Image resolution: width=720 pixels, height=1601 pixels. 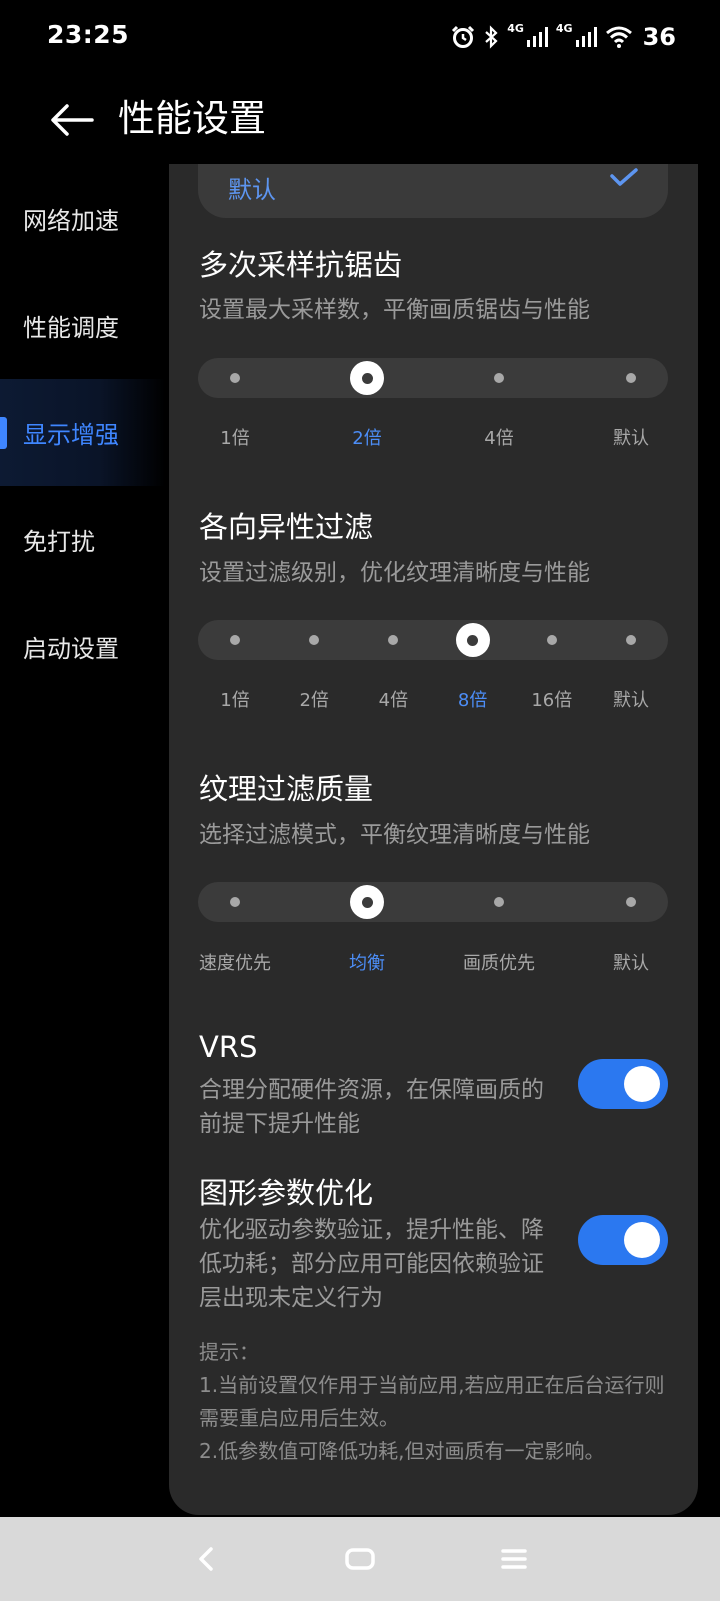 What do you see at coordinates (228, 1047) in the screenshot?
I see `vrs-title: VRS` at bounding box center [228, 1047].